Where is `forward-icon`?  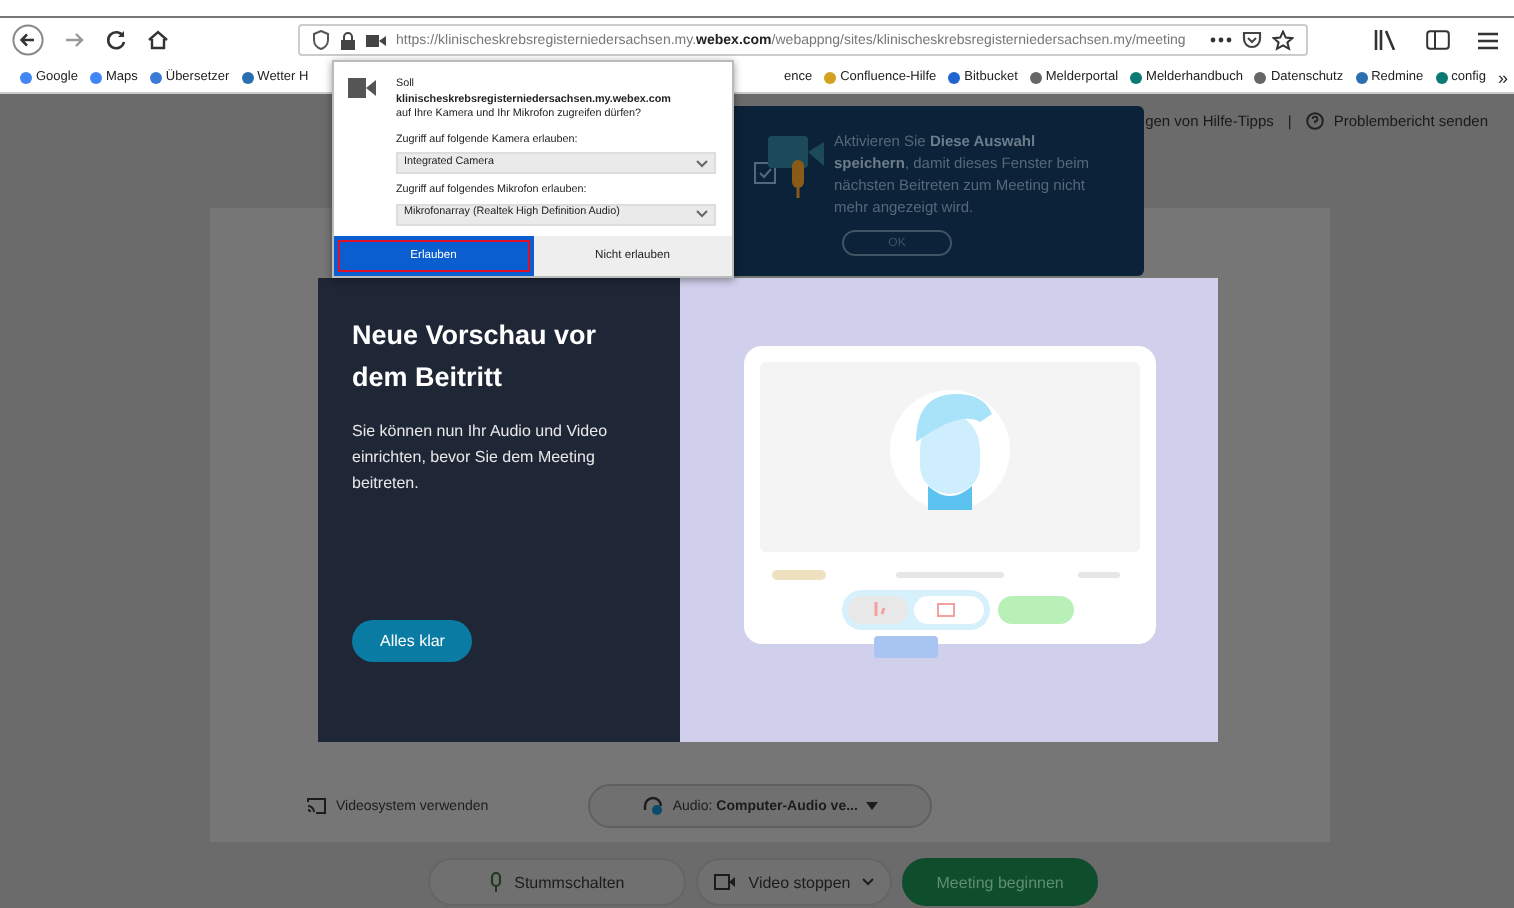 forward-icon is located at coordinates (74, 40).